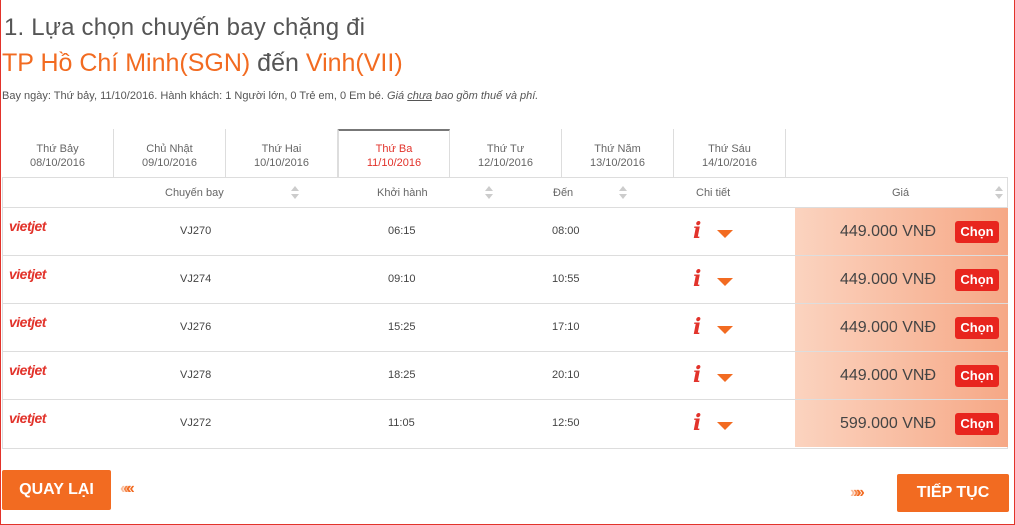 This screenshot has height=525, width=1015. Describe the element at coordinates (354, 63) in the screenshot. I see `destination-city: Vinh(VII)` at that location.